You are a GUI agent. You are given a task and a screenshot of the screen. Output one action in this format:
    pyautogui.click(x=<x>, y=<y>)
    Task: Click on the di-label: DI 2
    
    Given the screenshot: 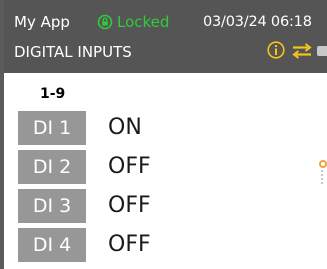 What is the action you would take?
    pyautogui.click(x=52, y=167)
    